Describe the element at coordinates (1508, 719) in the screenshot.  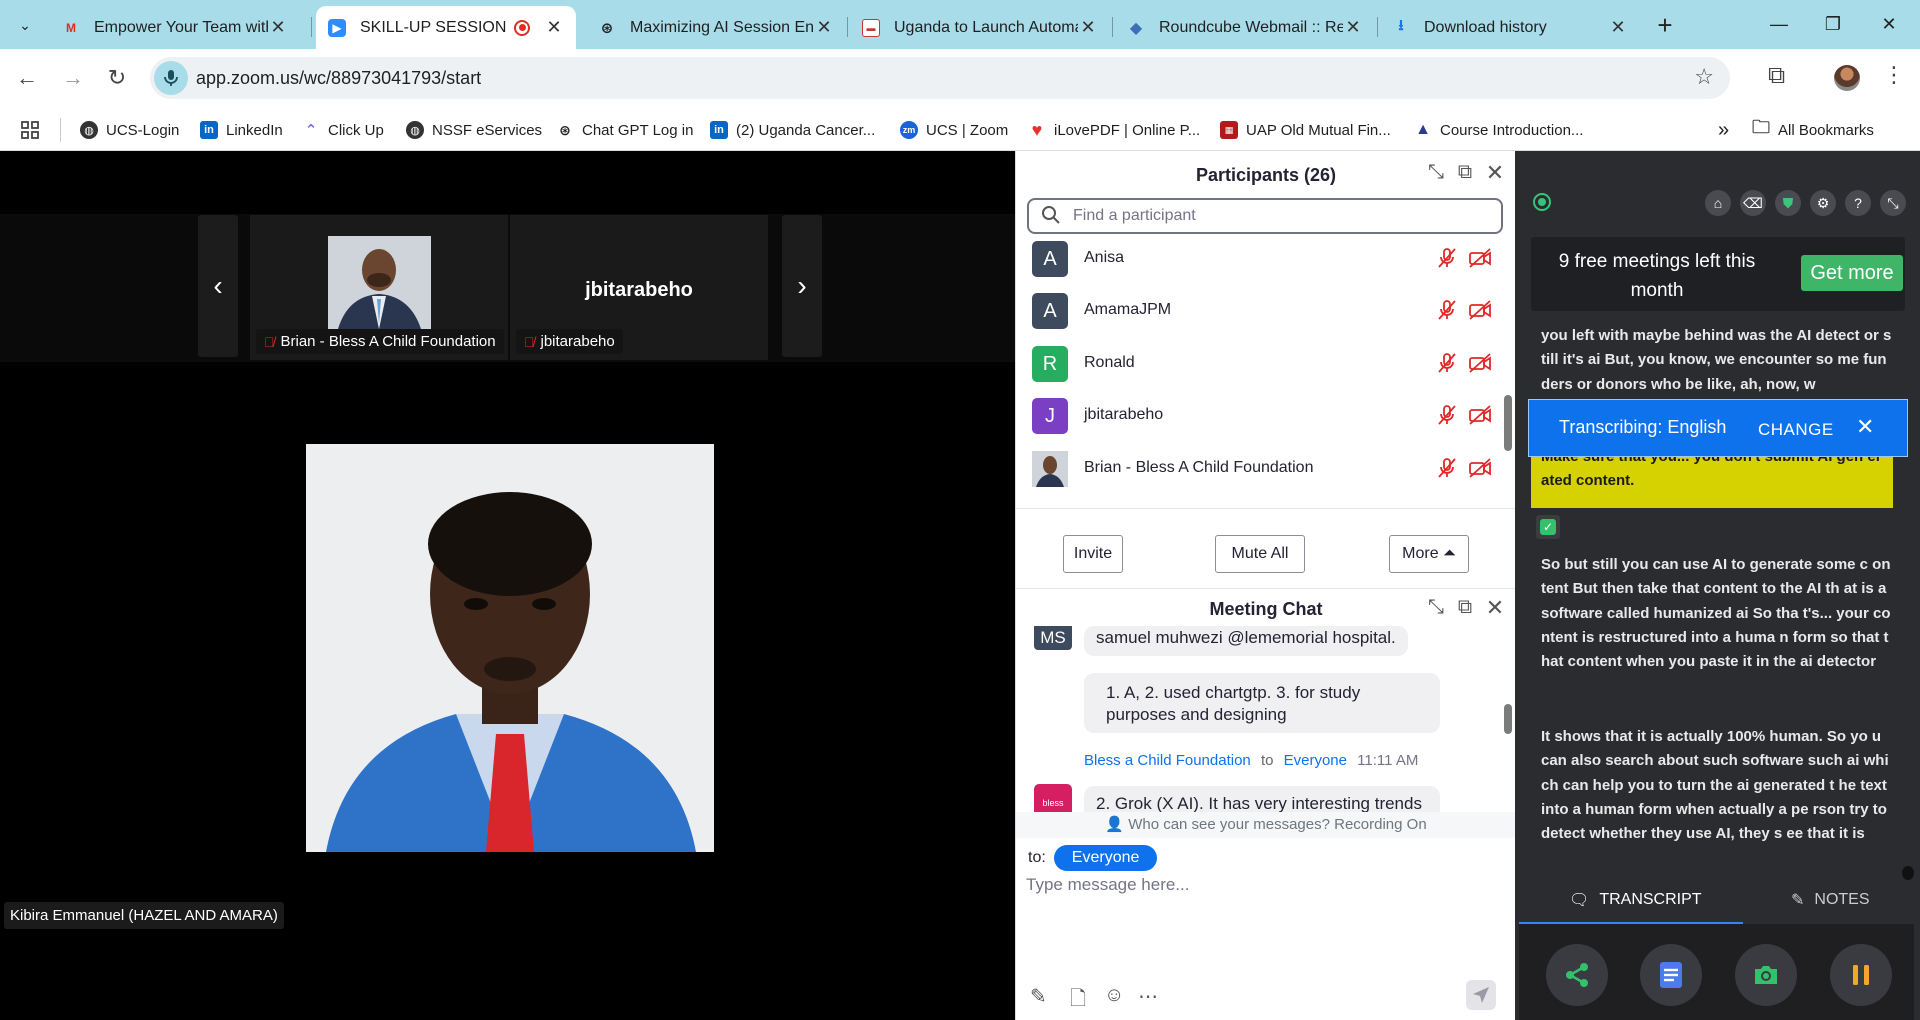
I see `chat-scrollbar` at that location.